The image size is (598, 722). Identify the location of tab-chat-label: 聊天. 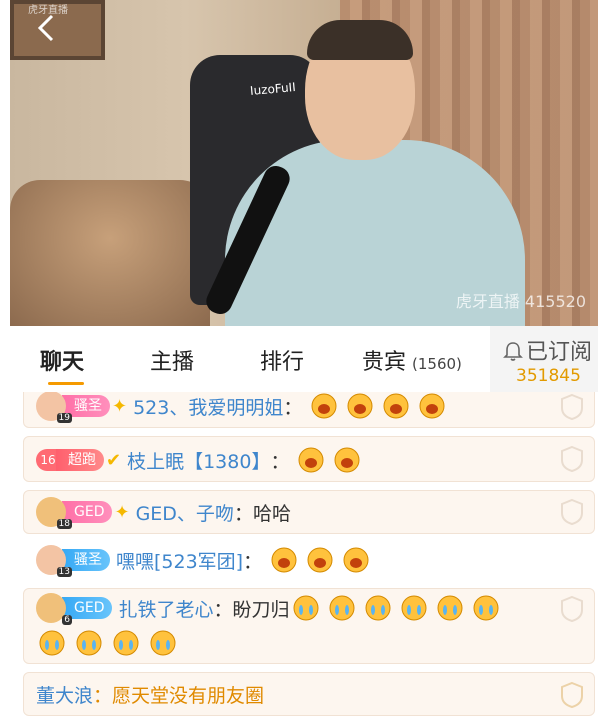
(62, 362).